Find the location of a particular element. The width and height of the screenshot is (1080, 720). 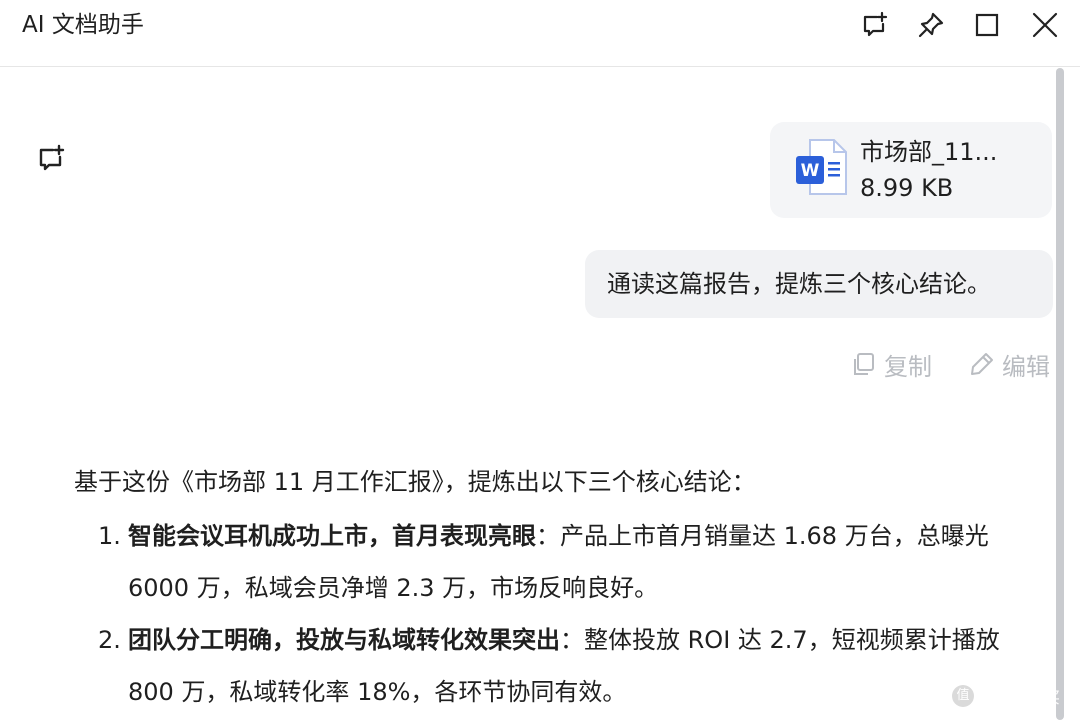

new-chat-button is located at coordinates (875, 25).